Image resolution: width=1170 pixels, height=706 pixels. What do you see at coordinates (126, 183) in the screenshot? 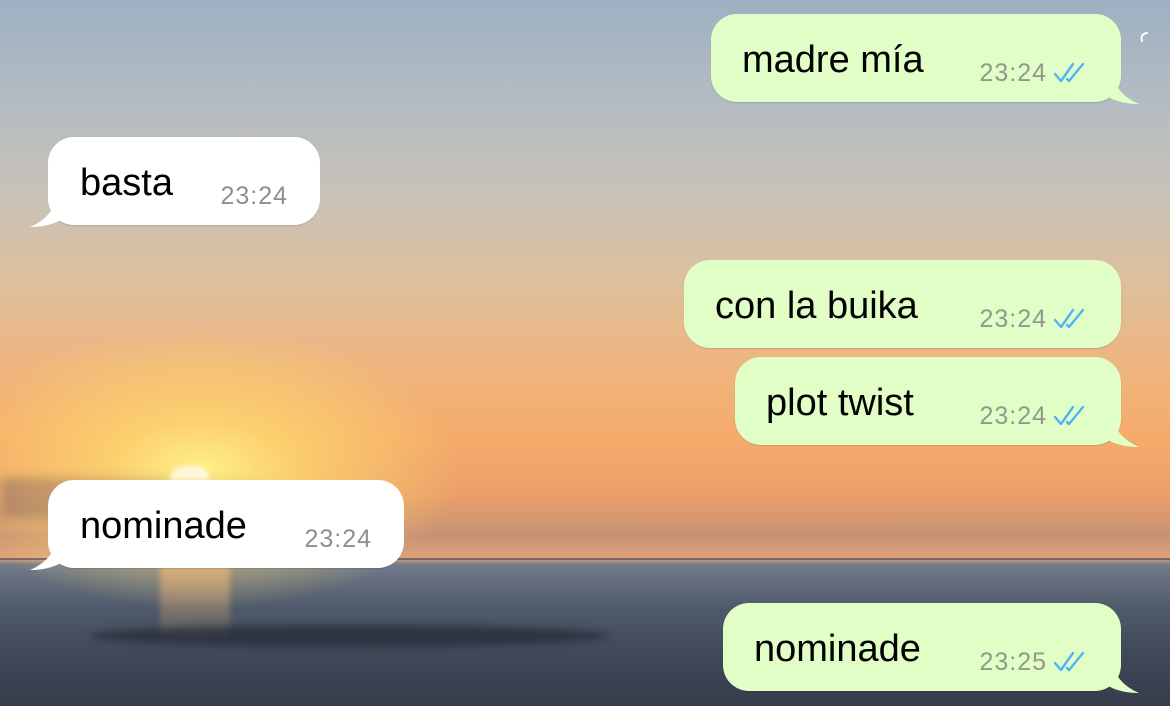
I see `message-text: basta` at bounding box center [126, 183].